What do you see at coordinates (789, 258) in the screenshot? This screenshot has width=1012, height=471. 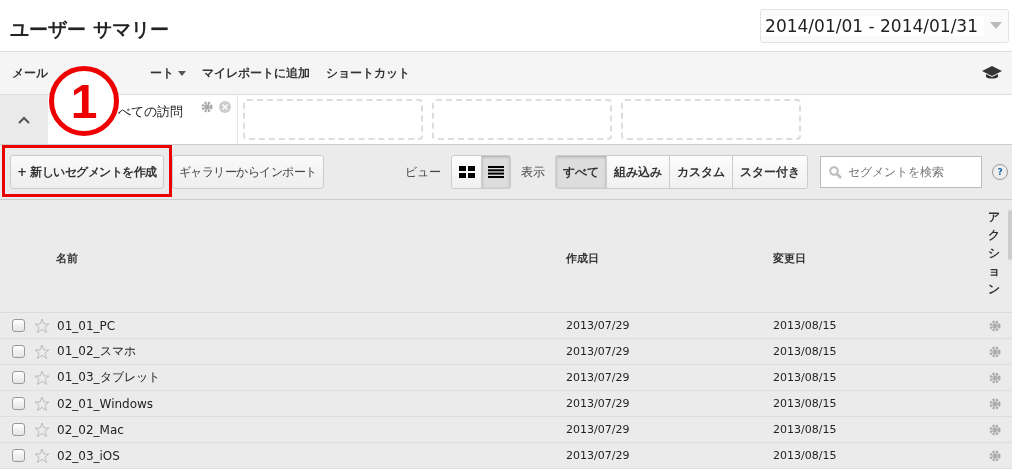 I see `column-header: 変更日` at bounding box center [789, 258].